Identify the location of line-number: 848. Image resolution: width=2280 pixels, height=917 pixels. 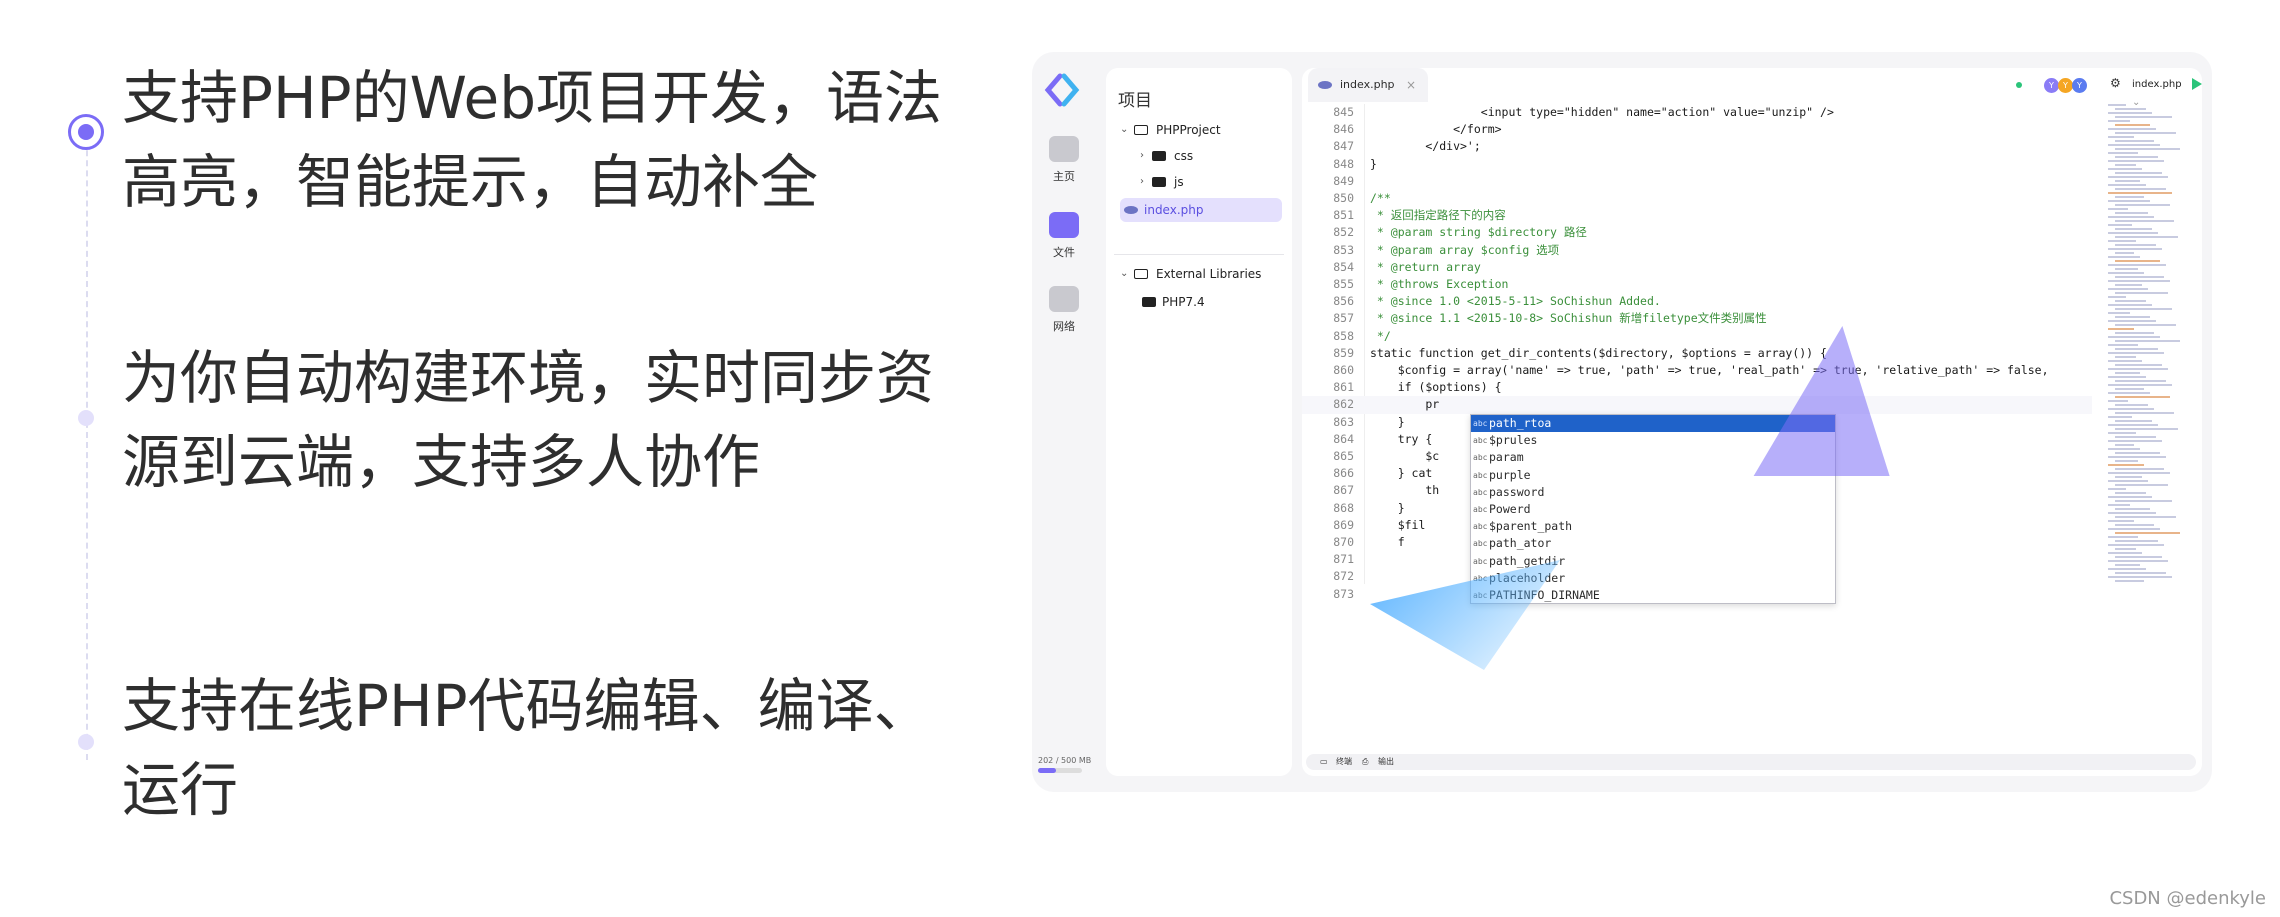
(1343, 163).